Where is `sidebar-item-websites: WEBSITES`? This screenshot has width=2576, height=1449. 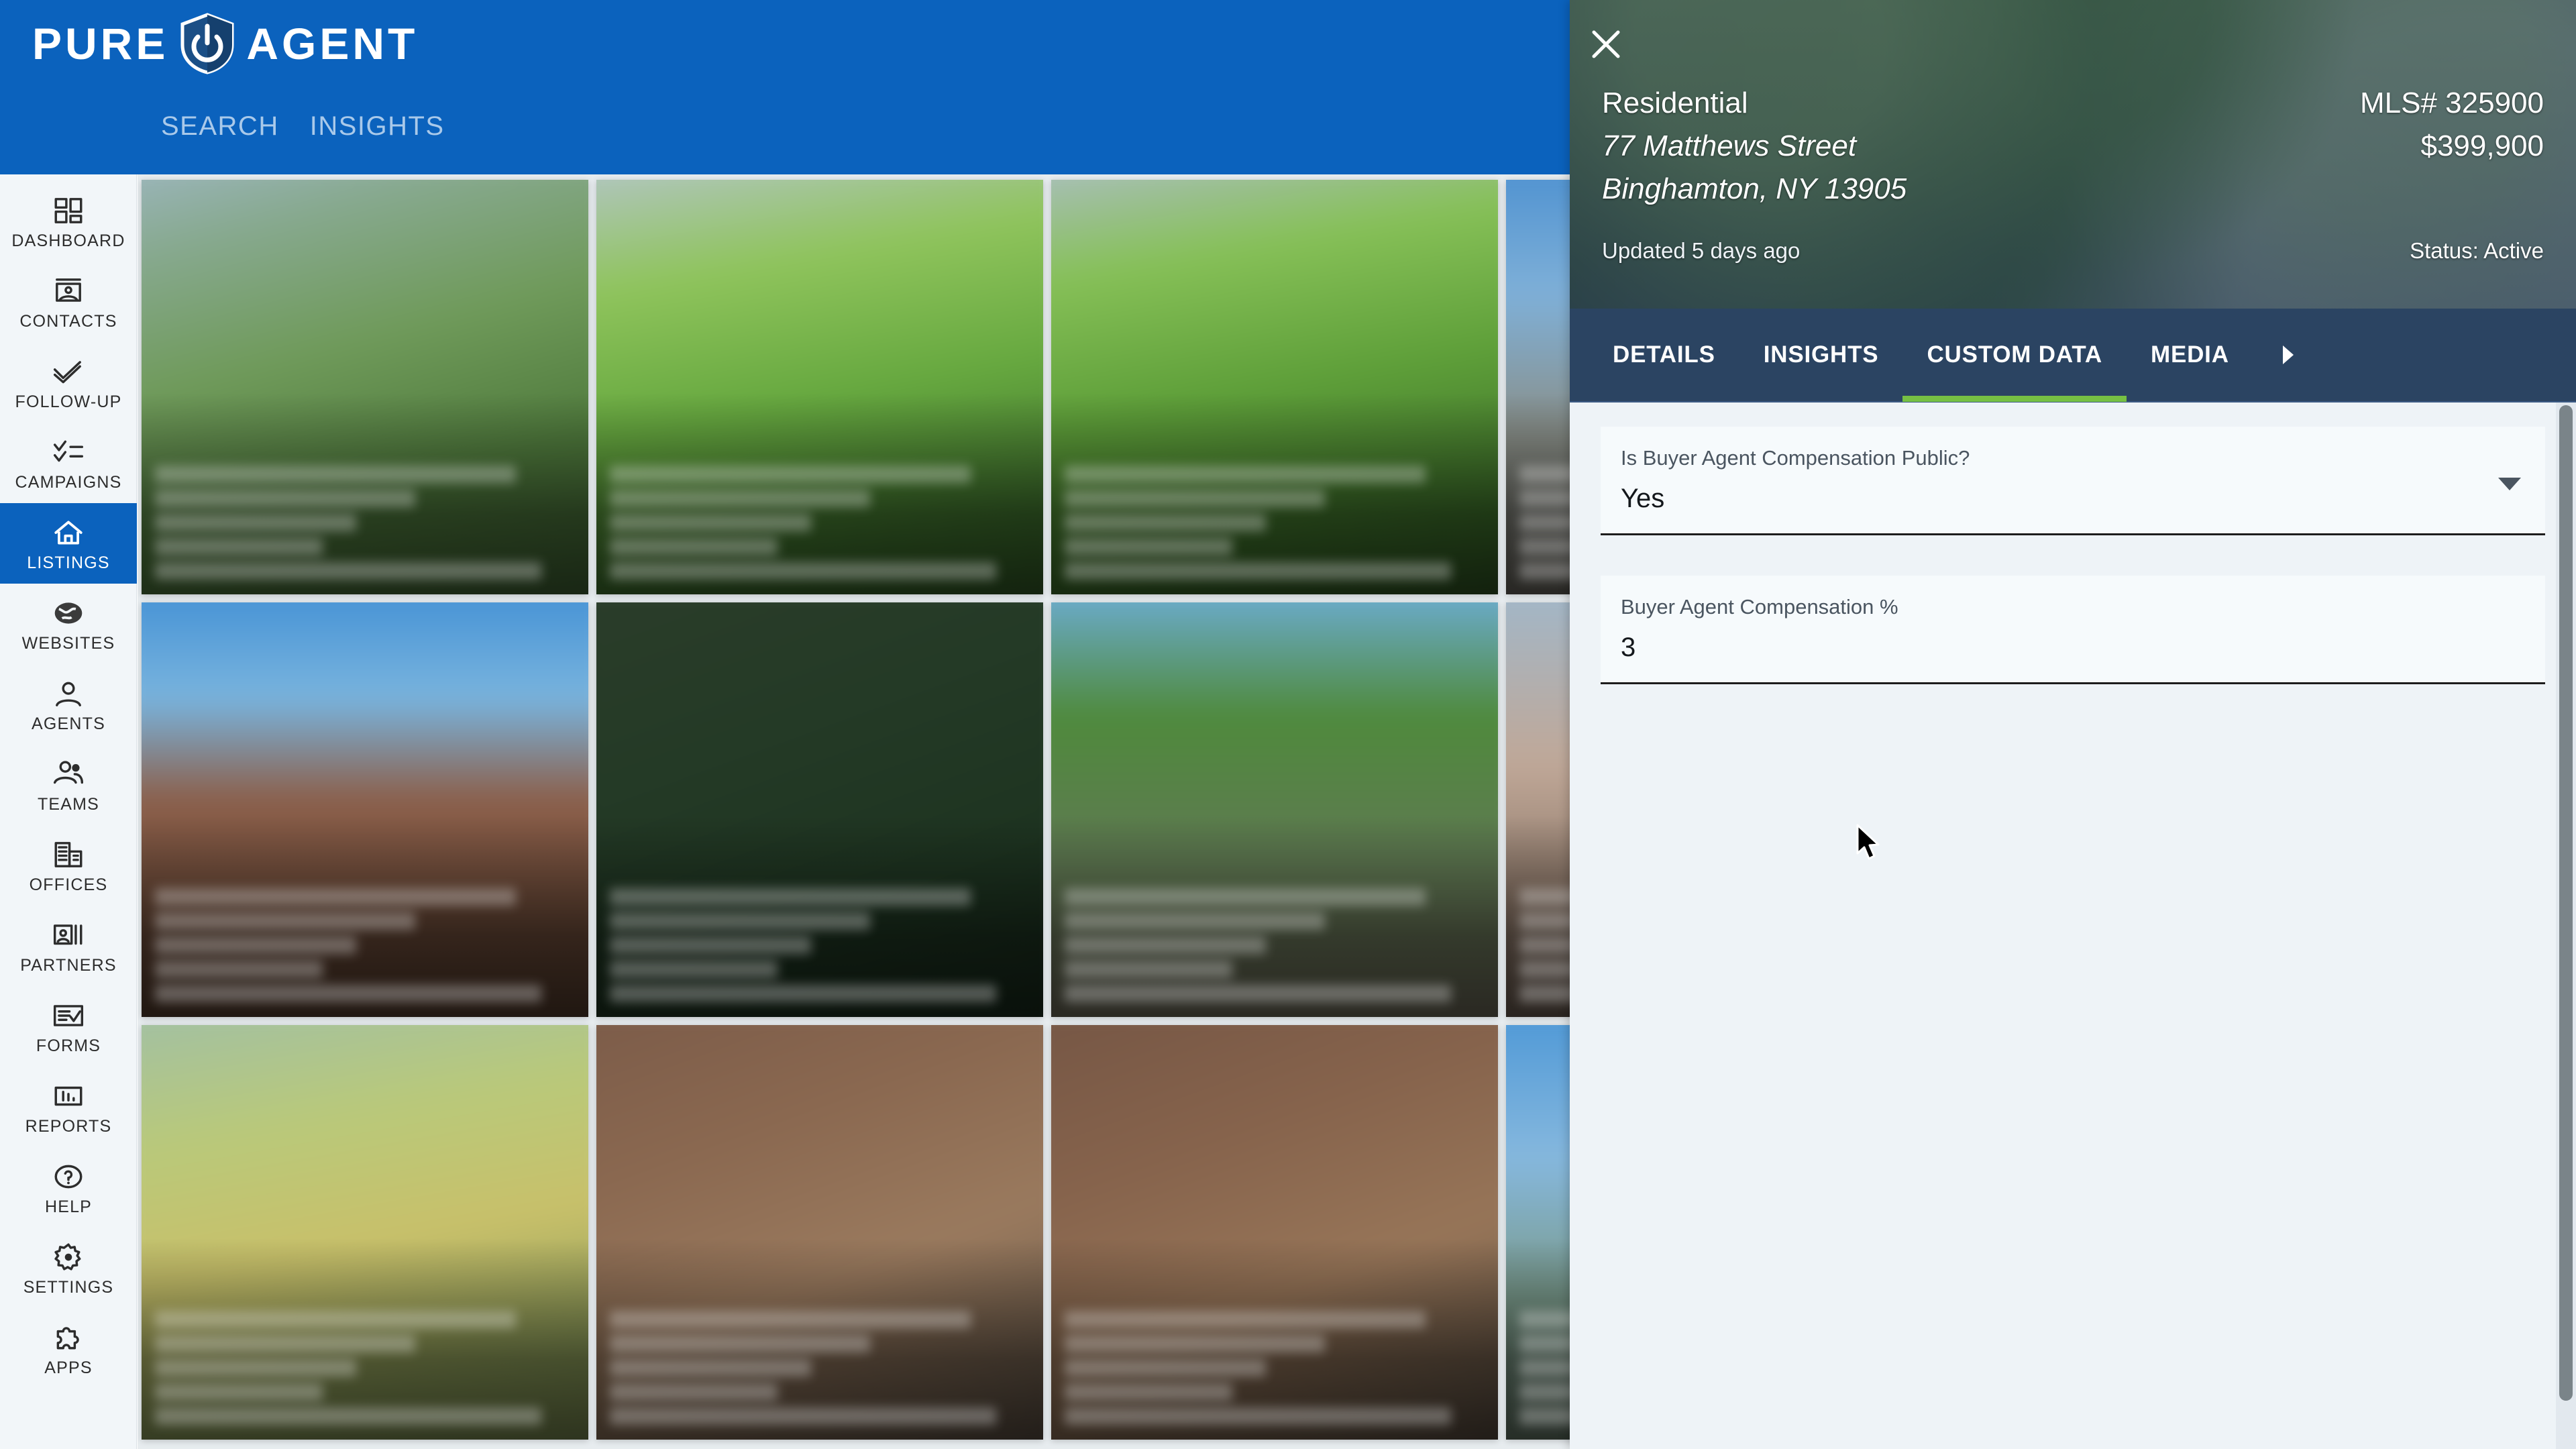
sidebar-item-websites: WEBSITES is located at coordinates (68, 624).